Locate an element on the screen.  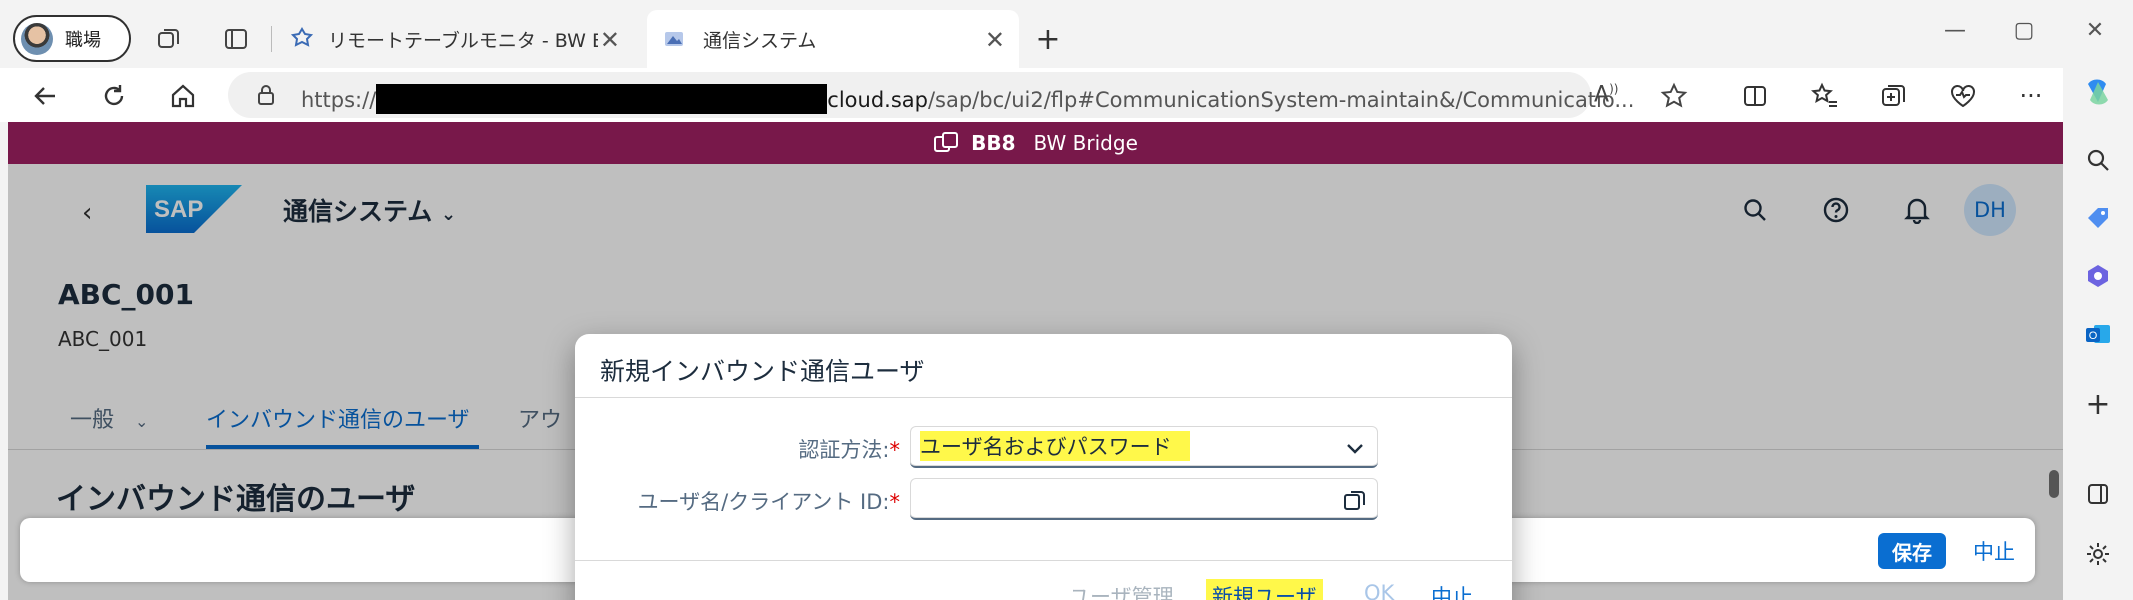
system-bar: BB8 BW Bridge is located at coordinates (1035, 143).